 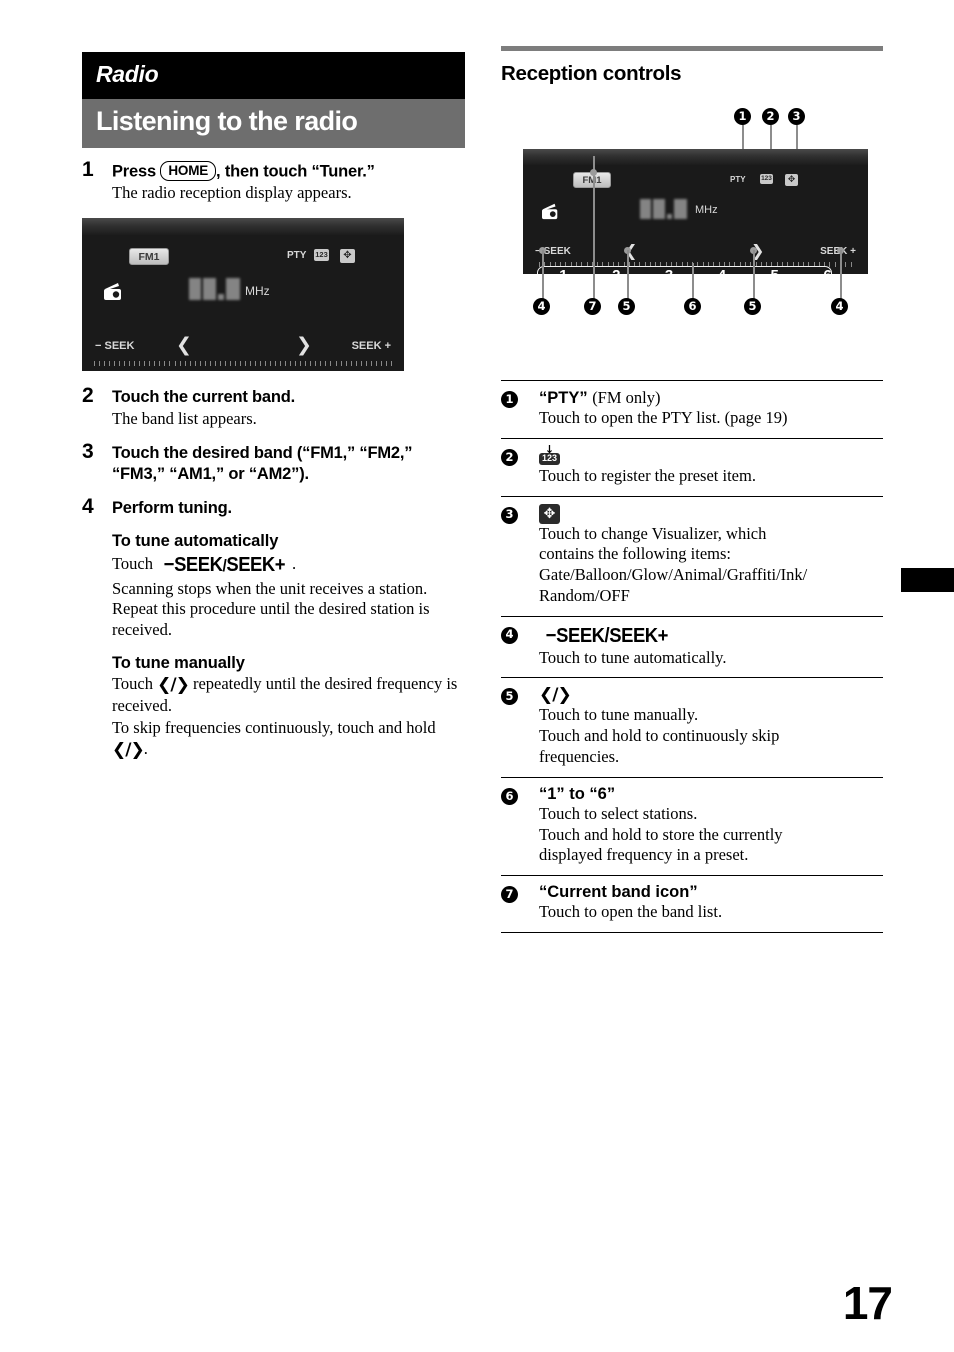 I want to click on callout-7: 7, so click(x=592, y=306).